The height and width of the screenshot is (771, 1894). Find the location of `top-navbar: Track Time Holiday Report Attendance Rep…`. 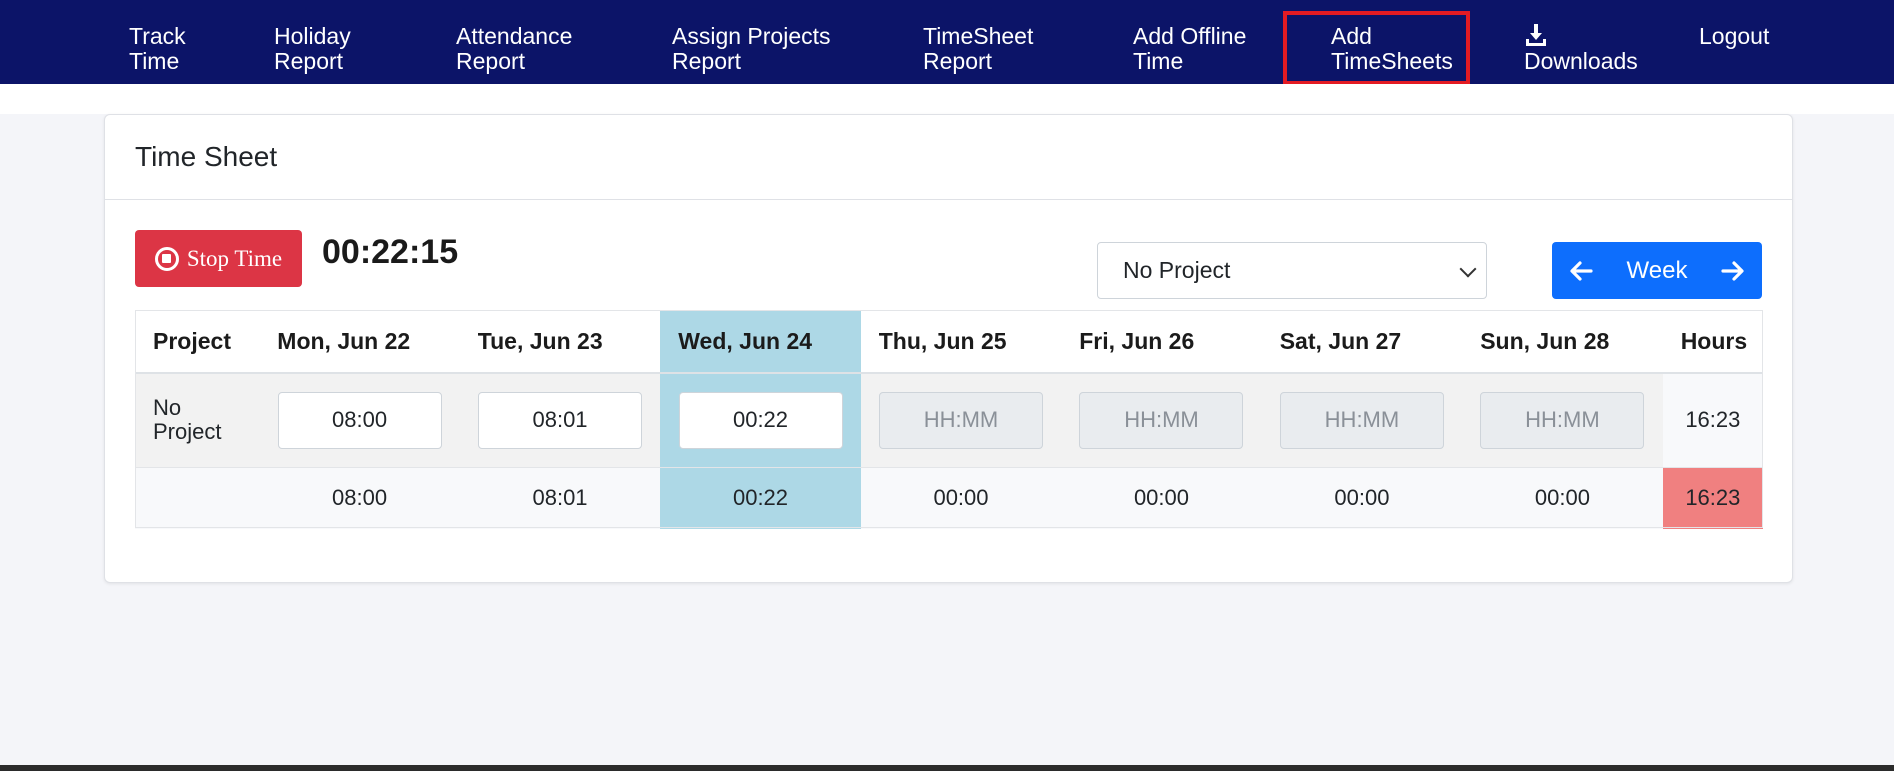

top-navbar: Track Time Holiday Report Attendance Rep… is located at coordinates (947, 42).